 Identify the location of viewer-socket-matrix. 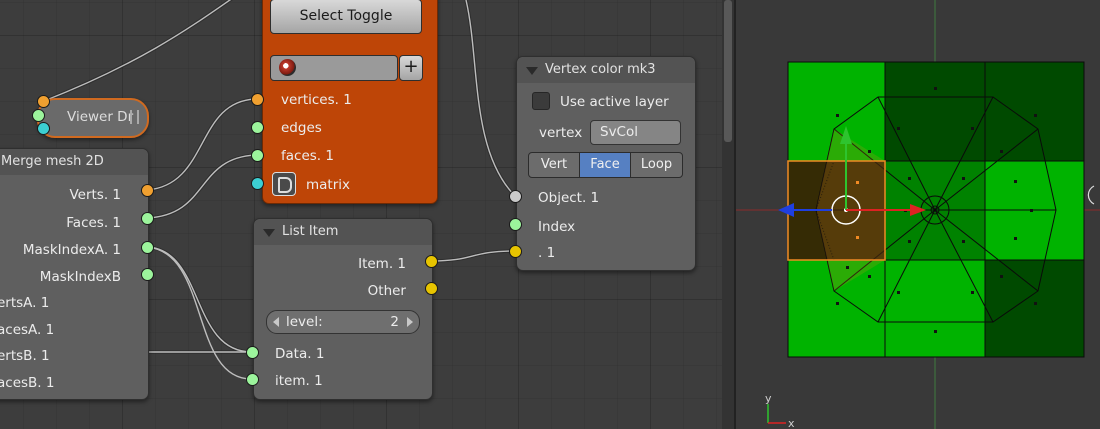
(43, 128).